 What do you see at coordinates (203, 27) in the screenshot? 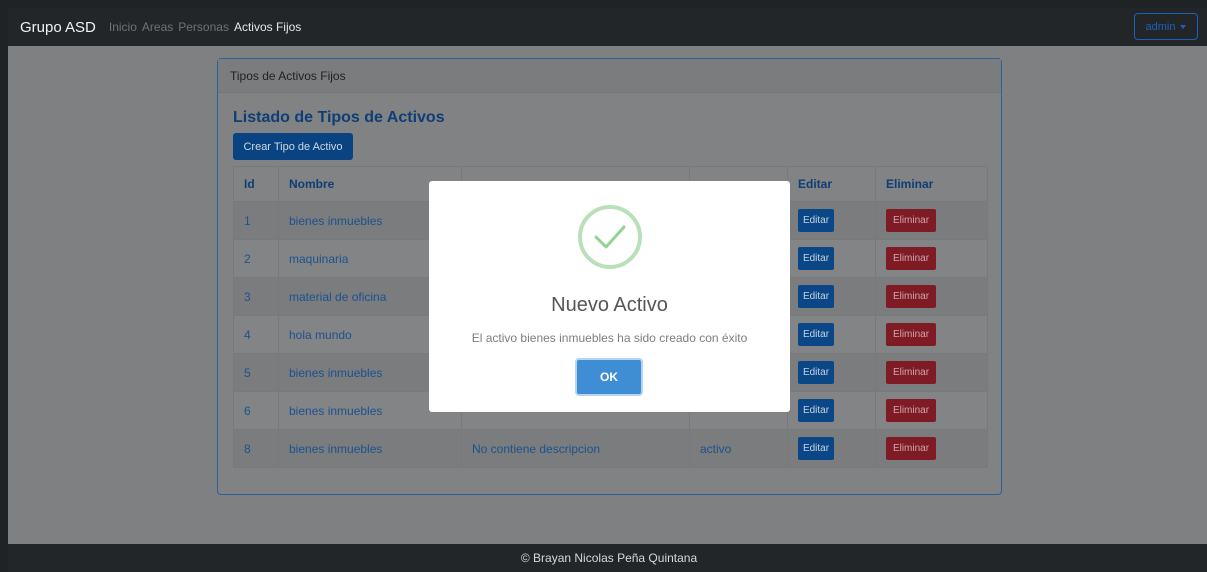
I see `nav-link-personas: Personas` at bounding box center [203, 27].